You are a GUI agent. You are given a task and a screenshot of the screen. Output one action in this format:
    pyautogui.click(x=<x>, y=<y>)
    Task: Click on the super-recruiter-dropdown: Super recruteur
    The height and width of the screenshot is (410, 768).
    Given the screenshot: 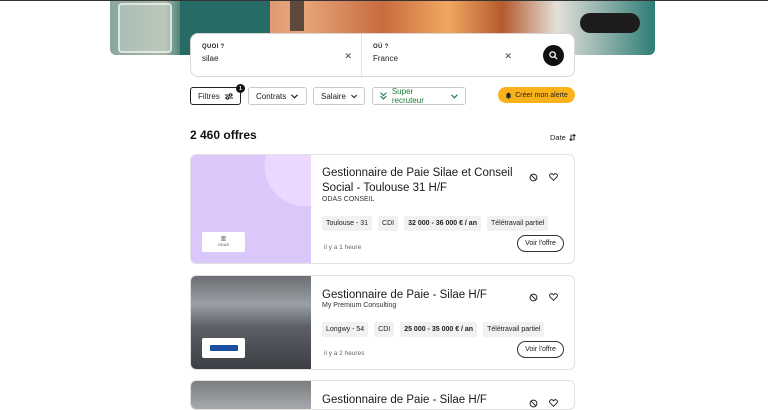 What is the action you would take?
    pyautogui.click(x=419, y=96)
    